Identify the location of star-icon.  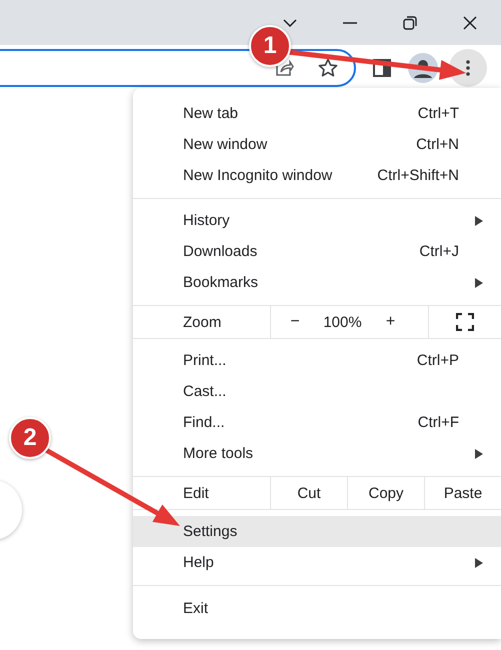
(328, 68).